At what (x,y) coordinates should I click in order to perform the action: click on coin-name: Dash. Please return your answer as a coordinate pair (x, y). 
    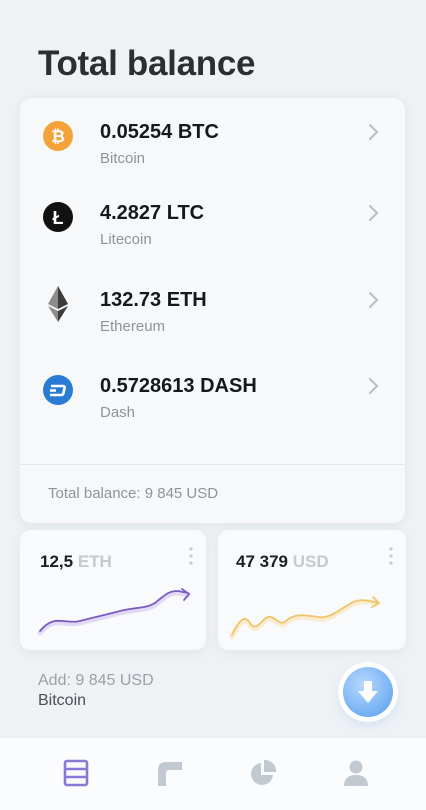
    Looking at the image, I should click on (118, 412).